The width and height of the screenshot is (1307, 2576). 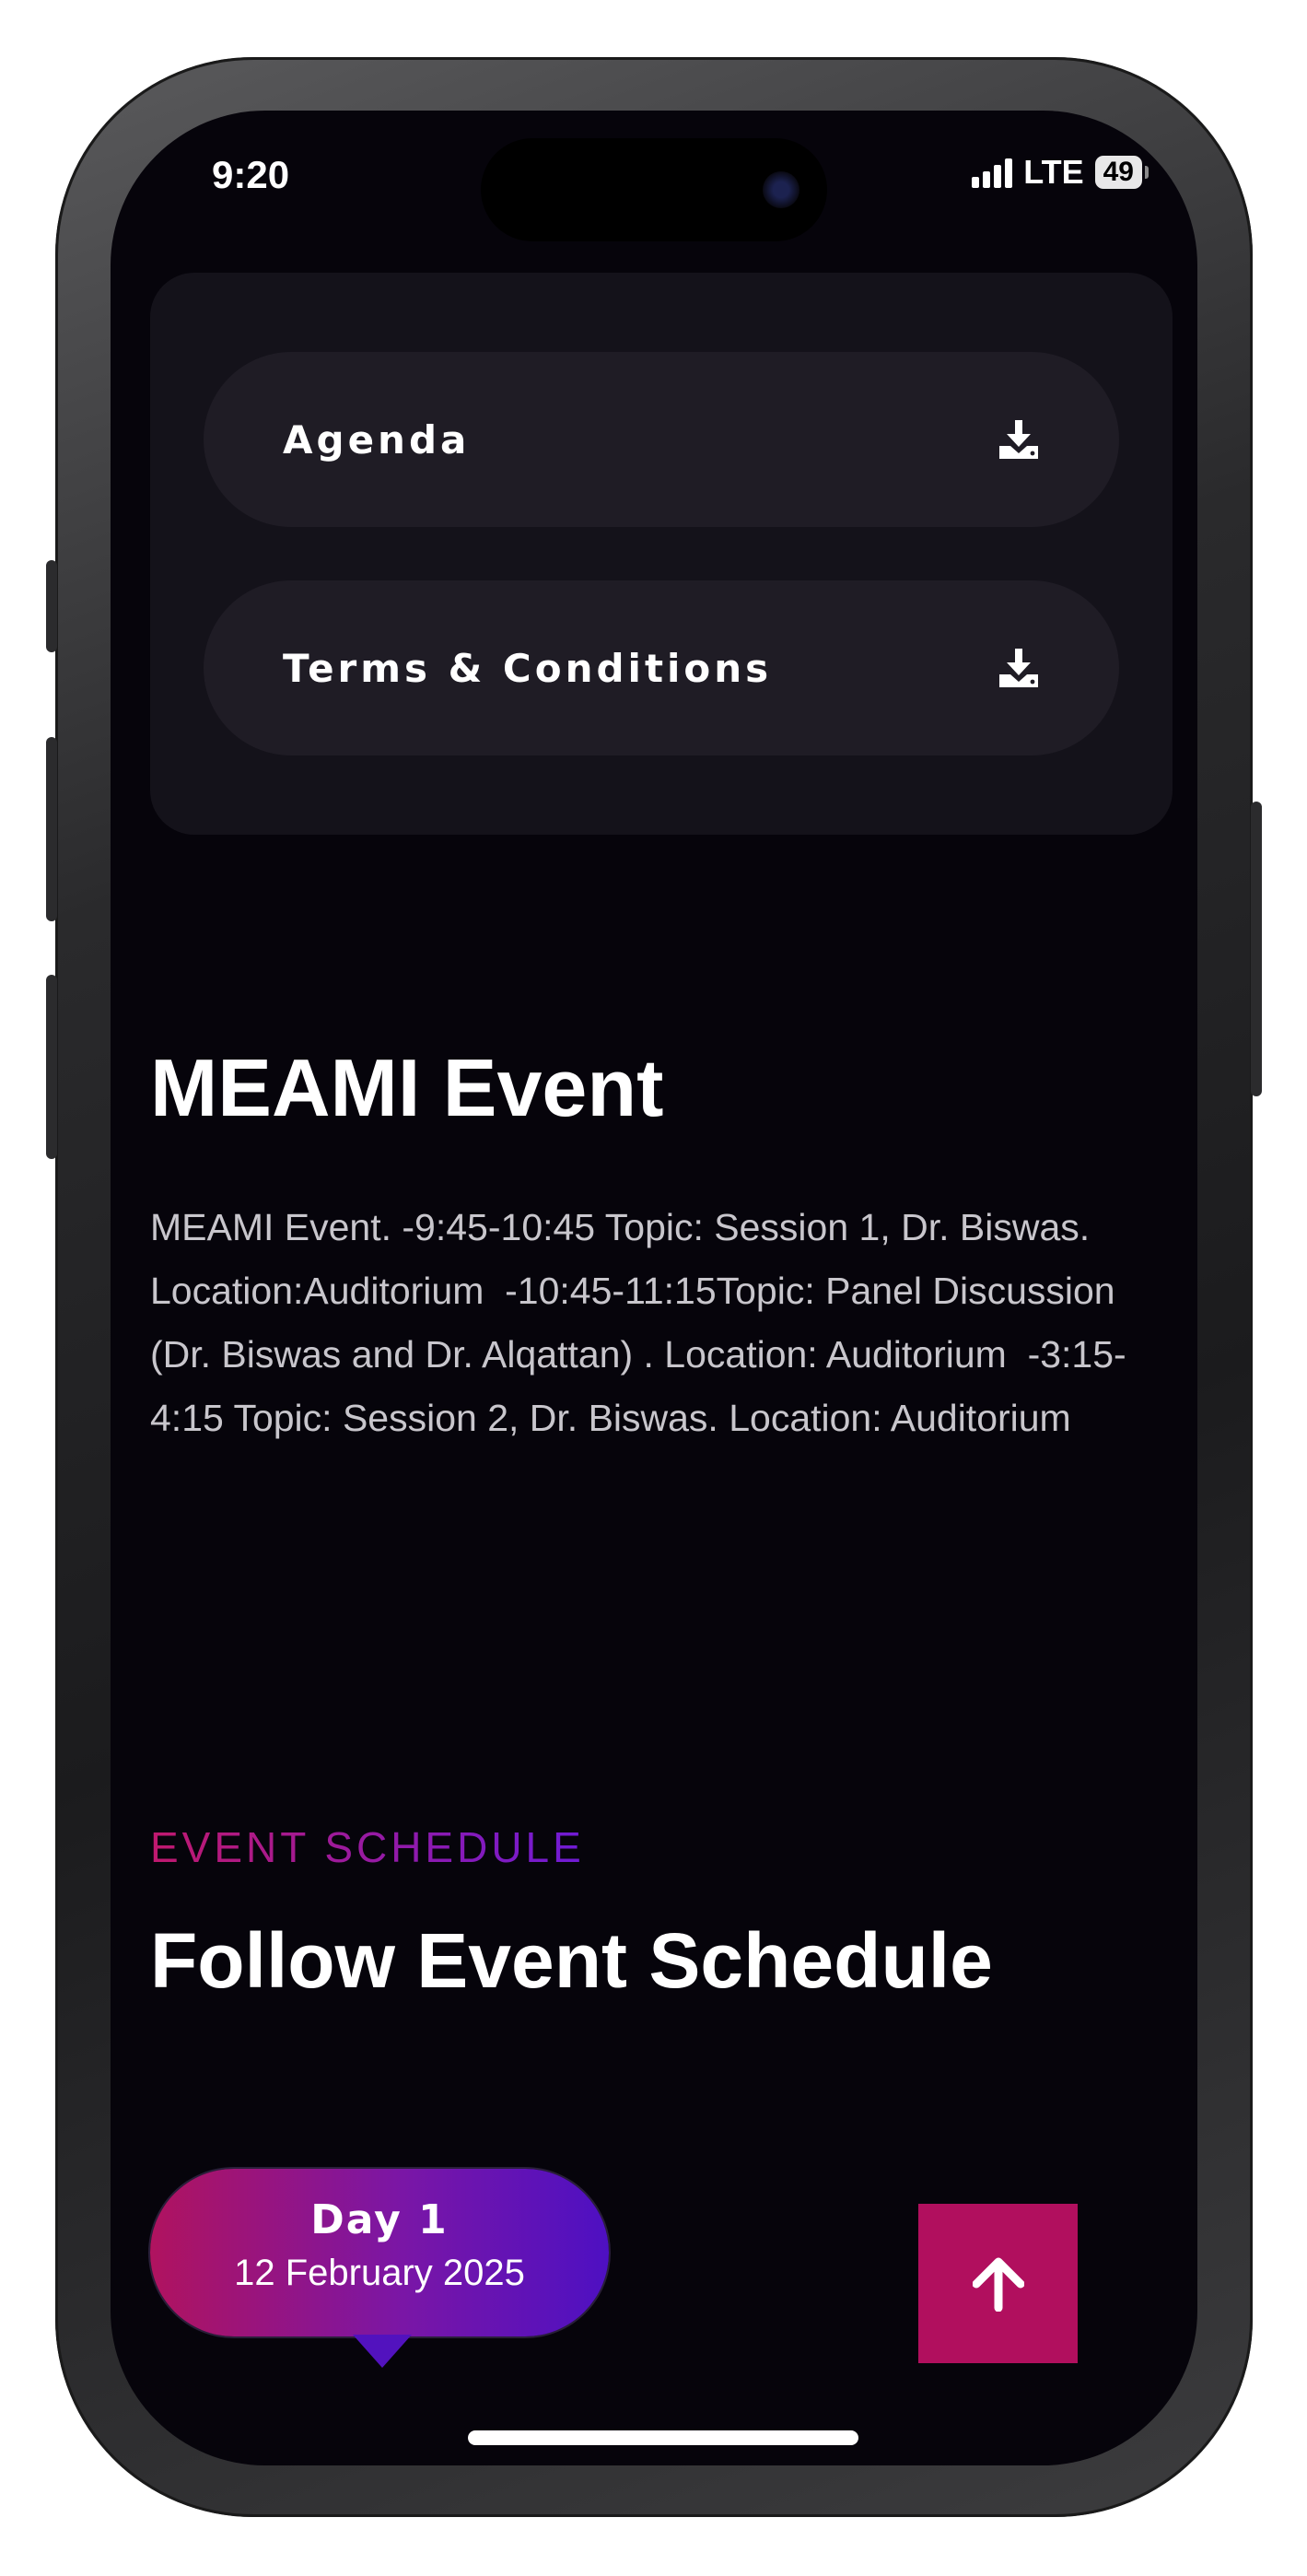 I want to click on agenda-download-button: Agenda, so click(x=662, y=439).